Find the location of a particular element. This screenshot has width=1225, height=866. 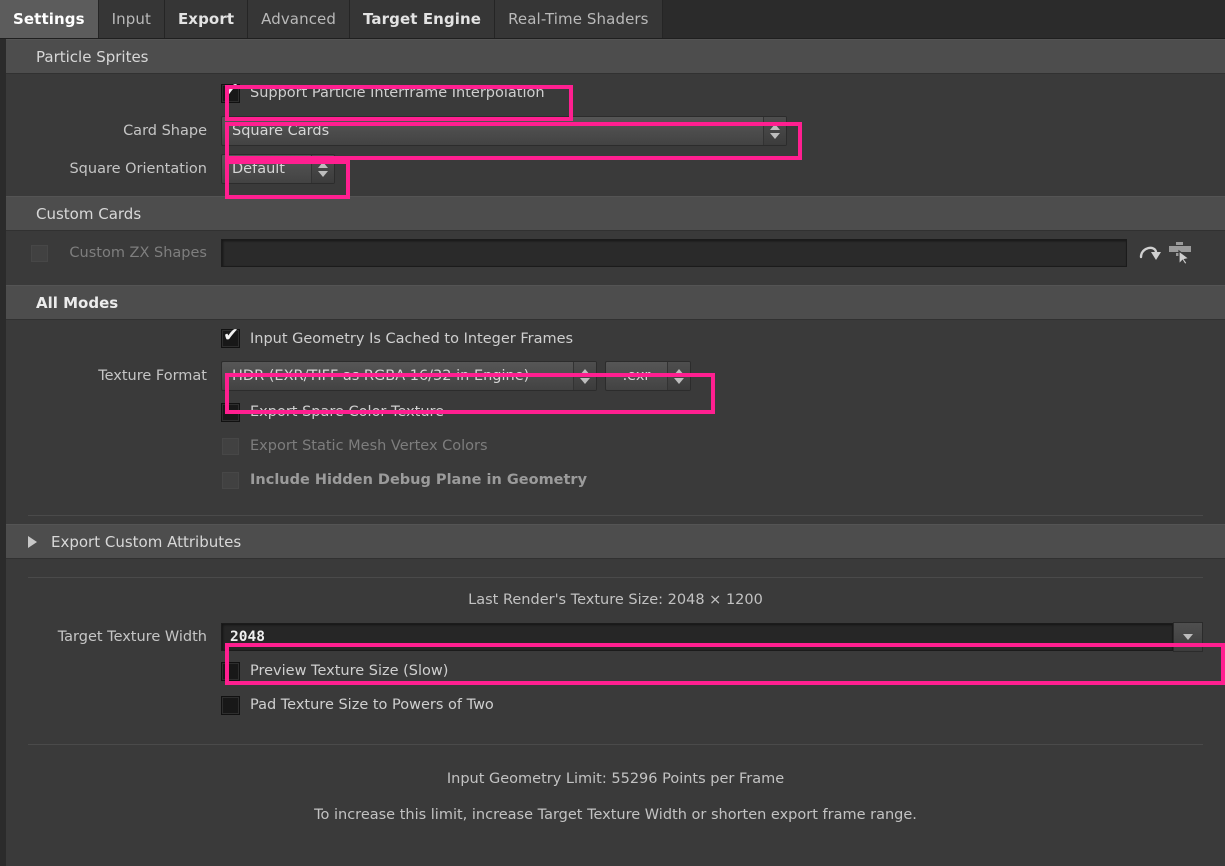

row-preview-texture-size: Preview Texture Size (Slow) is located at coordinates (615, 671).